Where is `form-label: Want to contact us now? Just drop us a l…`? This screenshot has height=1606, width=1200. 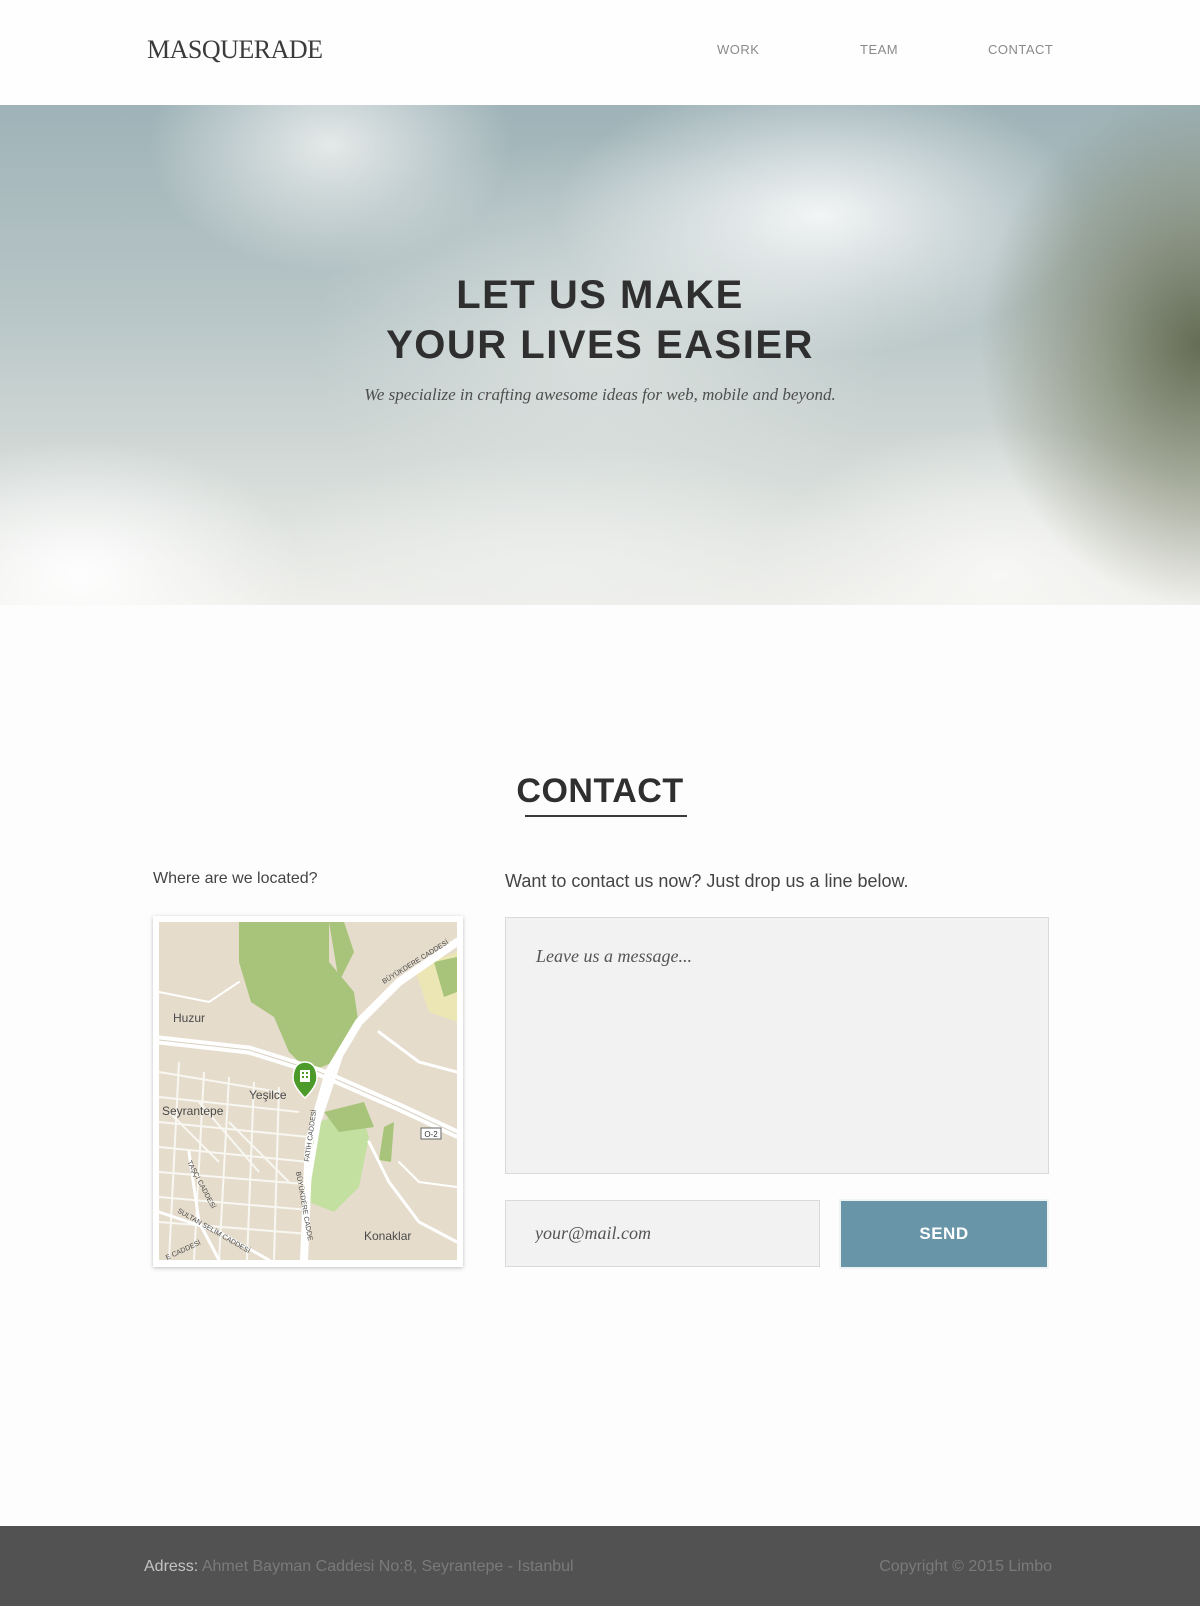
form-label: Want to contact us now? Just drop us a l… is located at coordinates (707, 881).